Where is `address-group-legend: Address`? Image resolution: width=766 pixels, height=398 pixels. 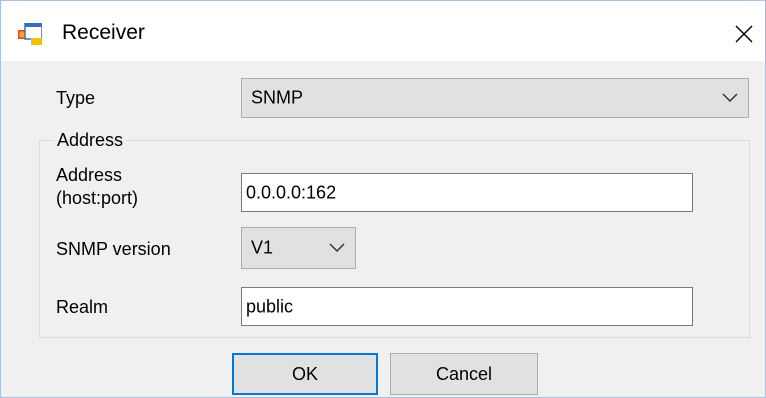 address-group-legend: Address is located at coordinates (90, 140).